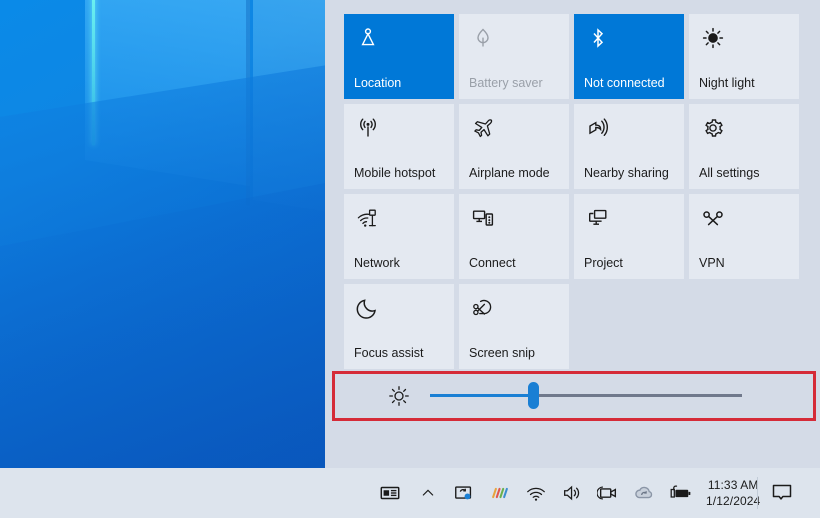  What do you see at coordinates (608, 493) in the screenshot?
I see `webcam-icon` at bounding box center [608, 493].